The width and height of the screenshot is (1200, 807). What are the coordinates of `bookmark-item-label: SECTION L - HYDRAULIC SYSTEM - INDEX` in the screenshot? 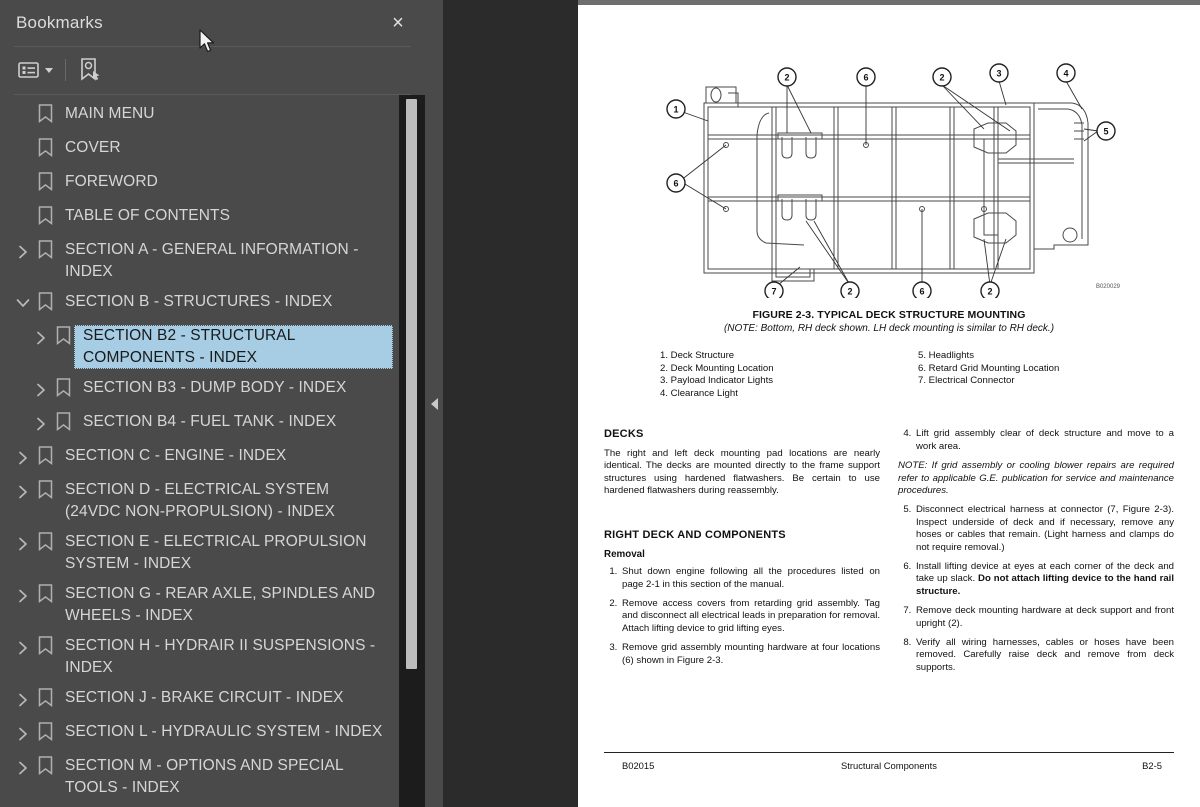 It's located at (224, 731).